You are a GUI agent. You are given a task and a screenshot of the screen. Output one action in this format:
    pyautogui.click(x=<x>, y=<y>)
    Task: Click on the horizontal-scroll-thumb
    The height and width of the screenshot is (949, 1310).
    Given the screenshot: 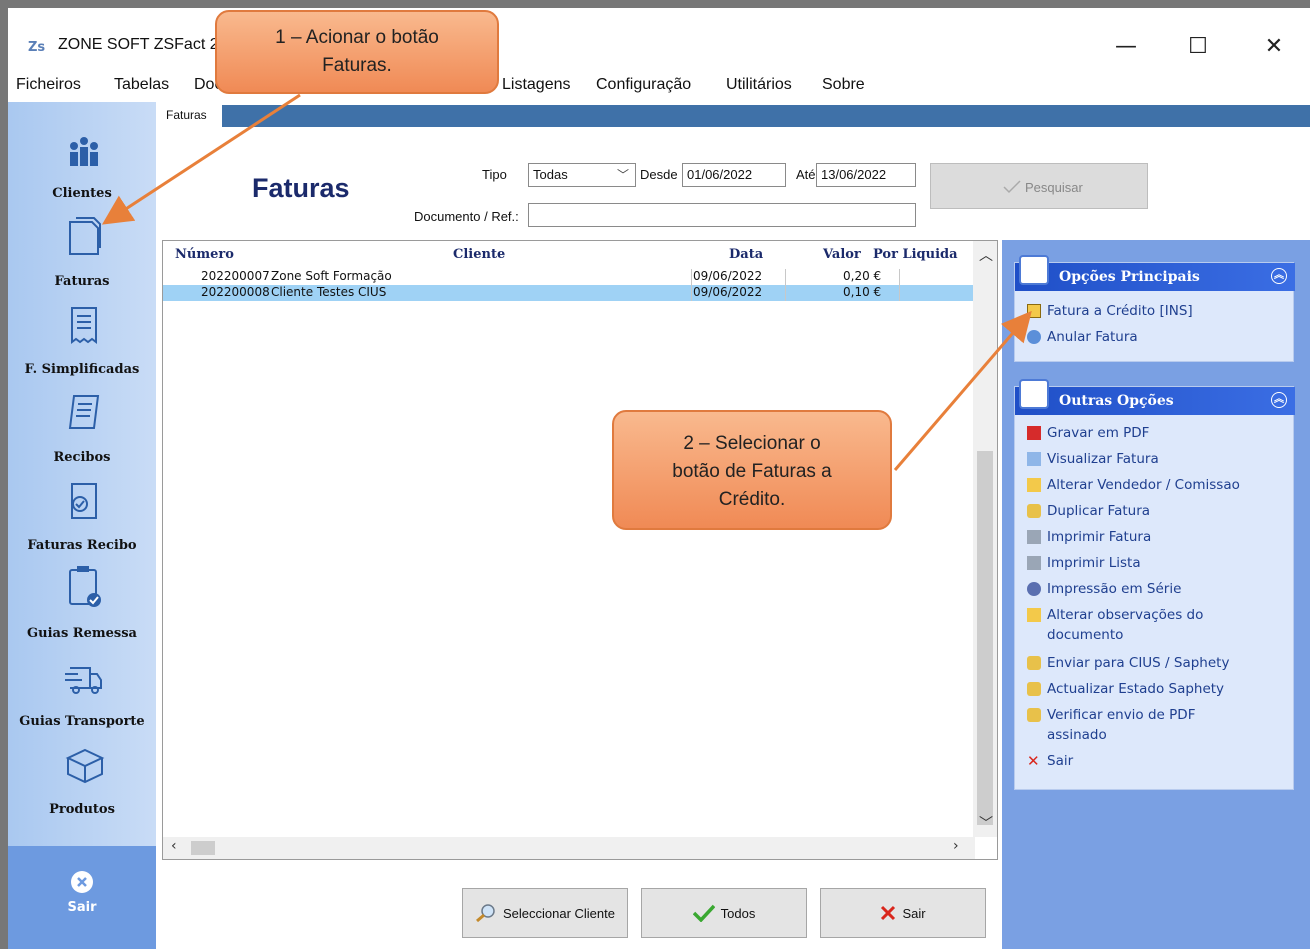 What is the action you would take?
    pyautogui.click(x=203, y=848)
    